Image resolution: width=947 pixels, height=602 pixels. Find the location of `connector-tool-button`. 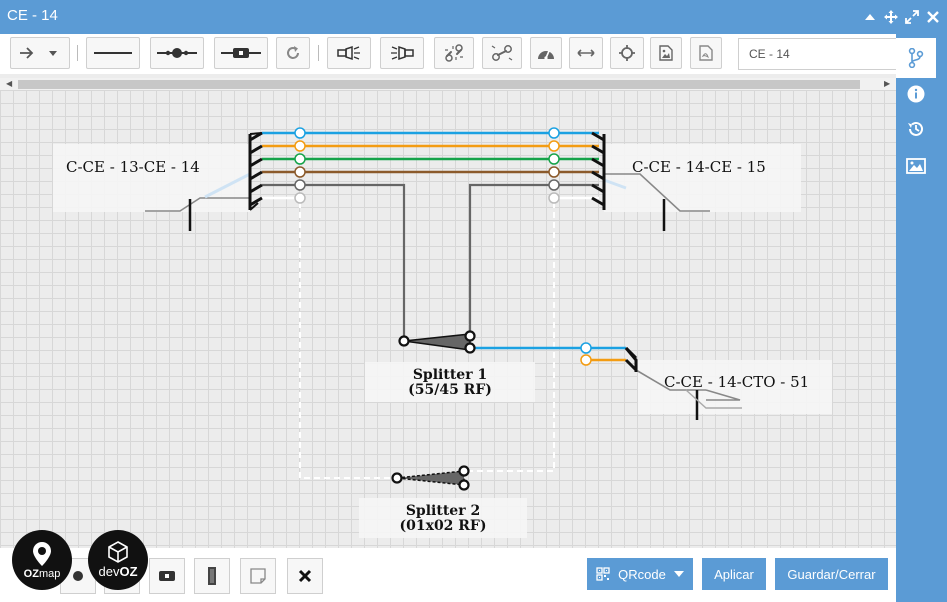

connector-tool-button is located at coordinates (241, 53).